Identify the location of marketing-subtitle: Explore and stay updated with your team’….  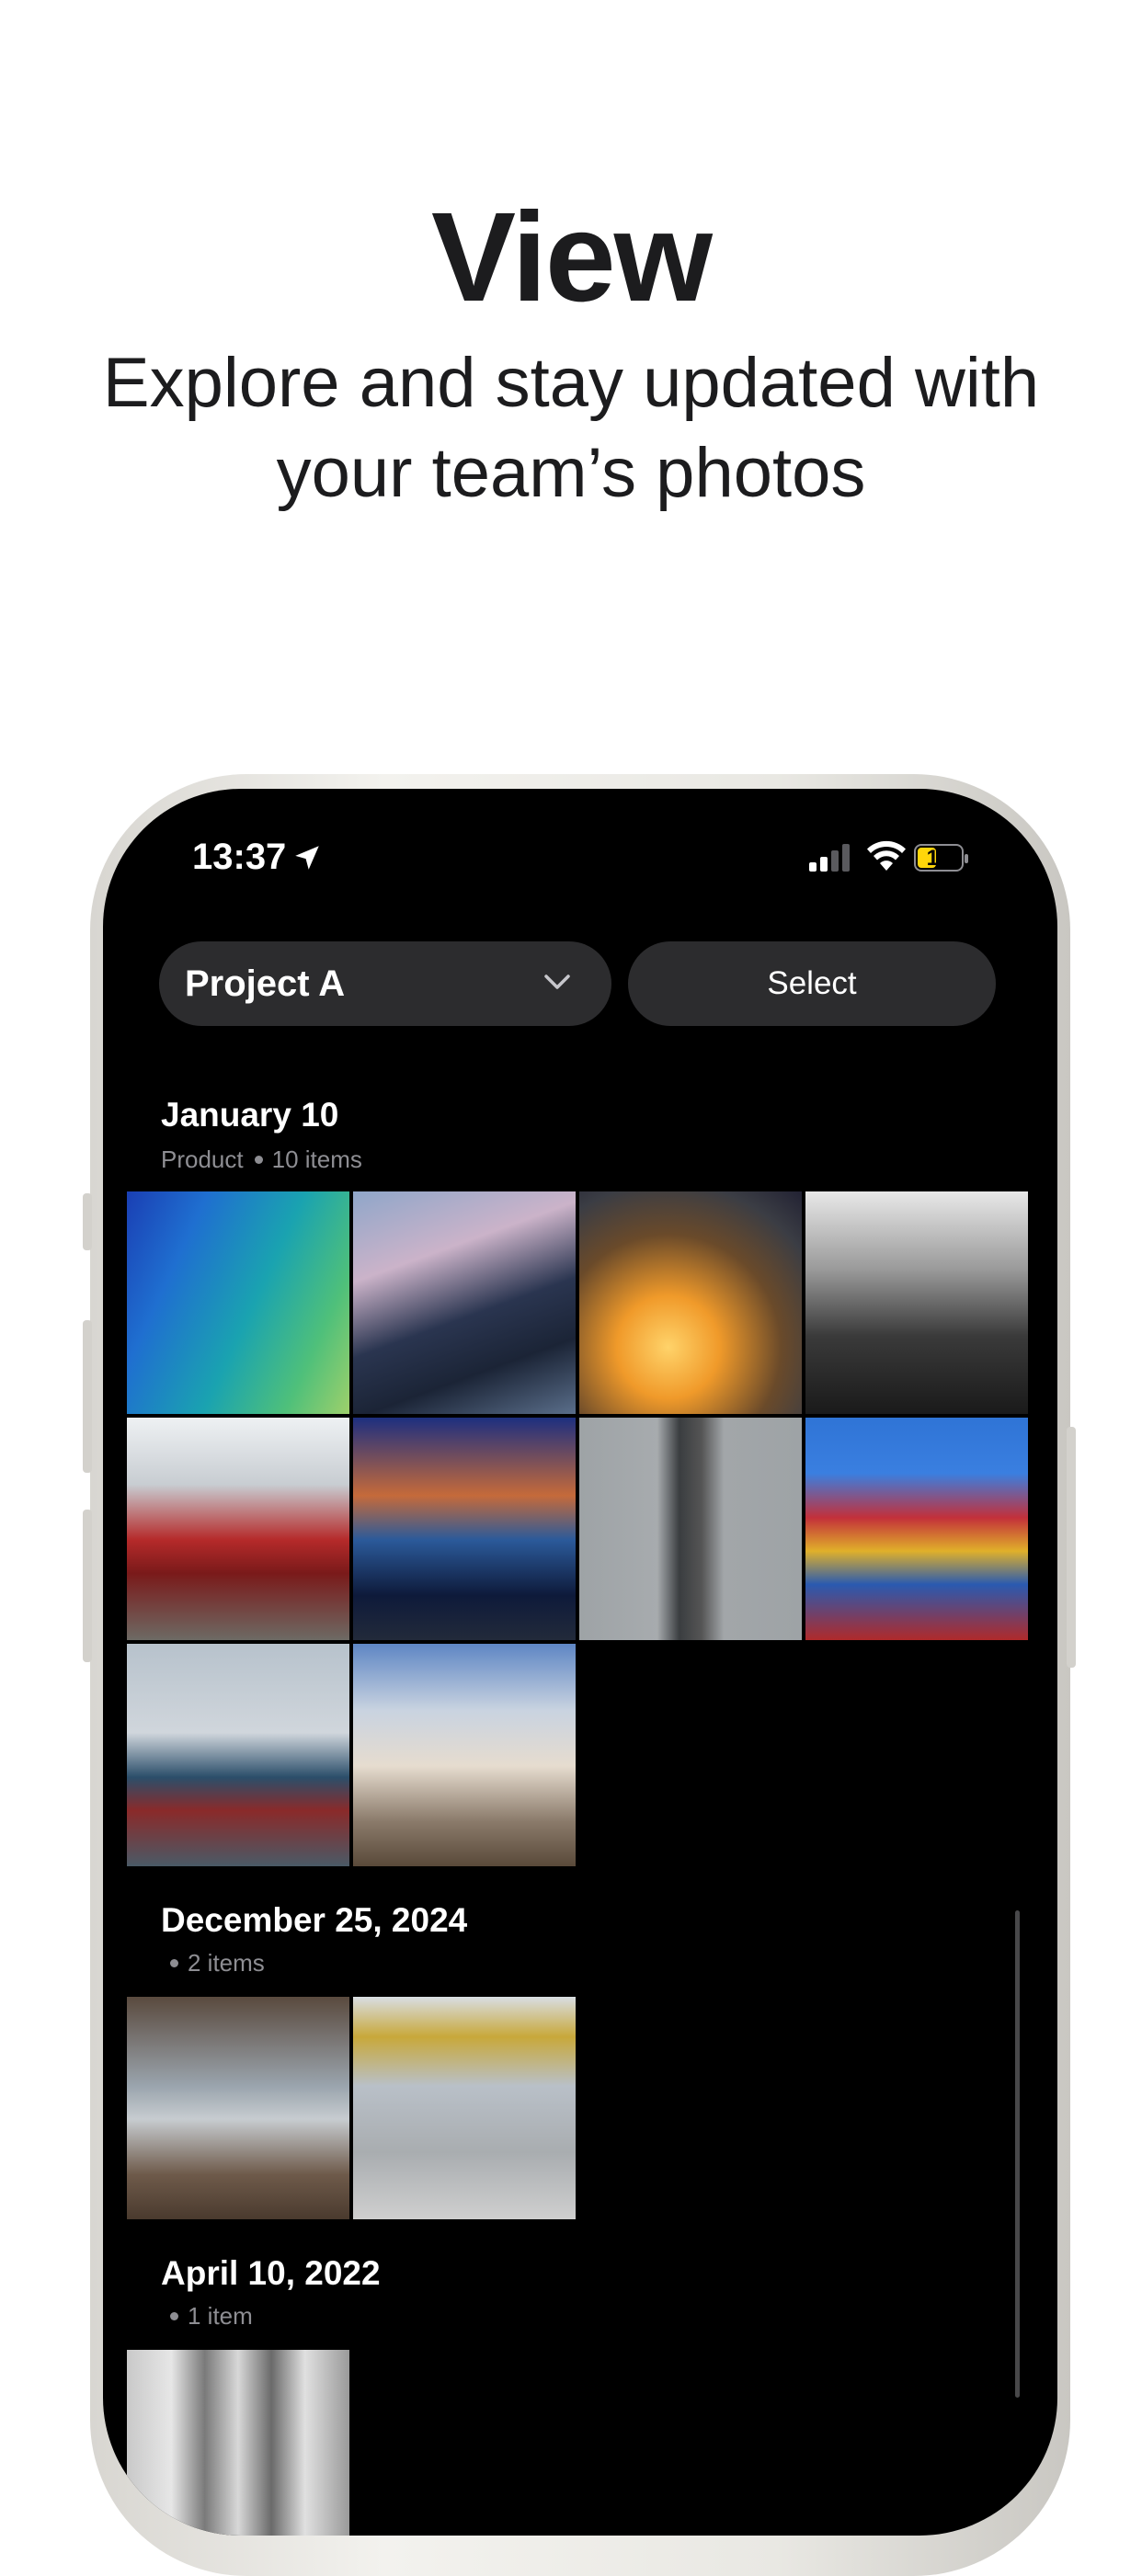
(571, 428).